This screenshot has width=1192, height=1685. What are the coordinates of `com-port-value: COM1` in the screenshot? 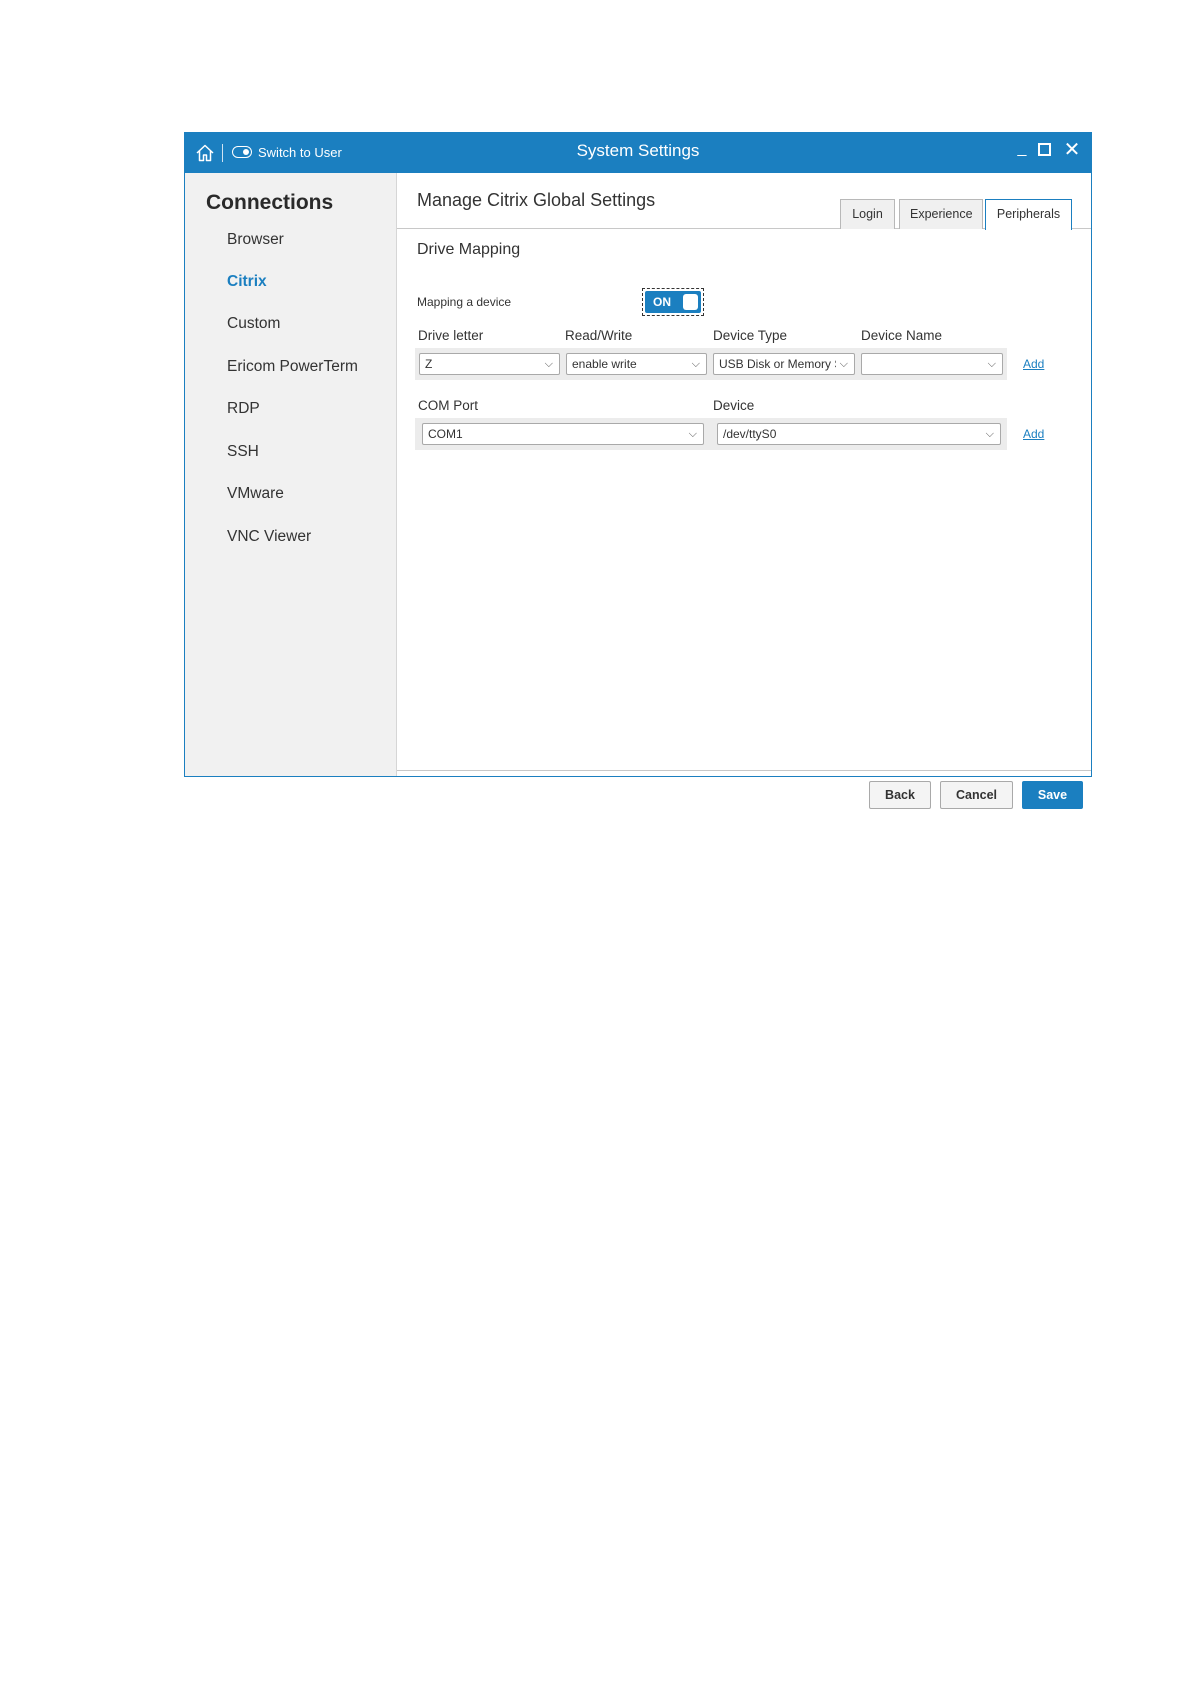 It's located at (445, 434).